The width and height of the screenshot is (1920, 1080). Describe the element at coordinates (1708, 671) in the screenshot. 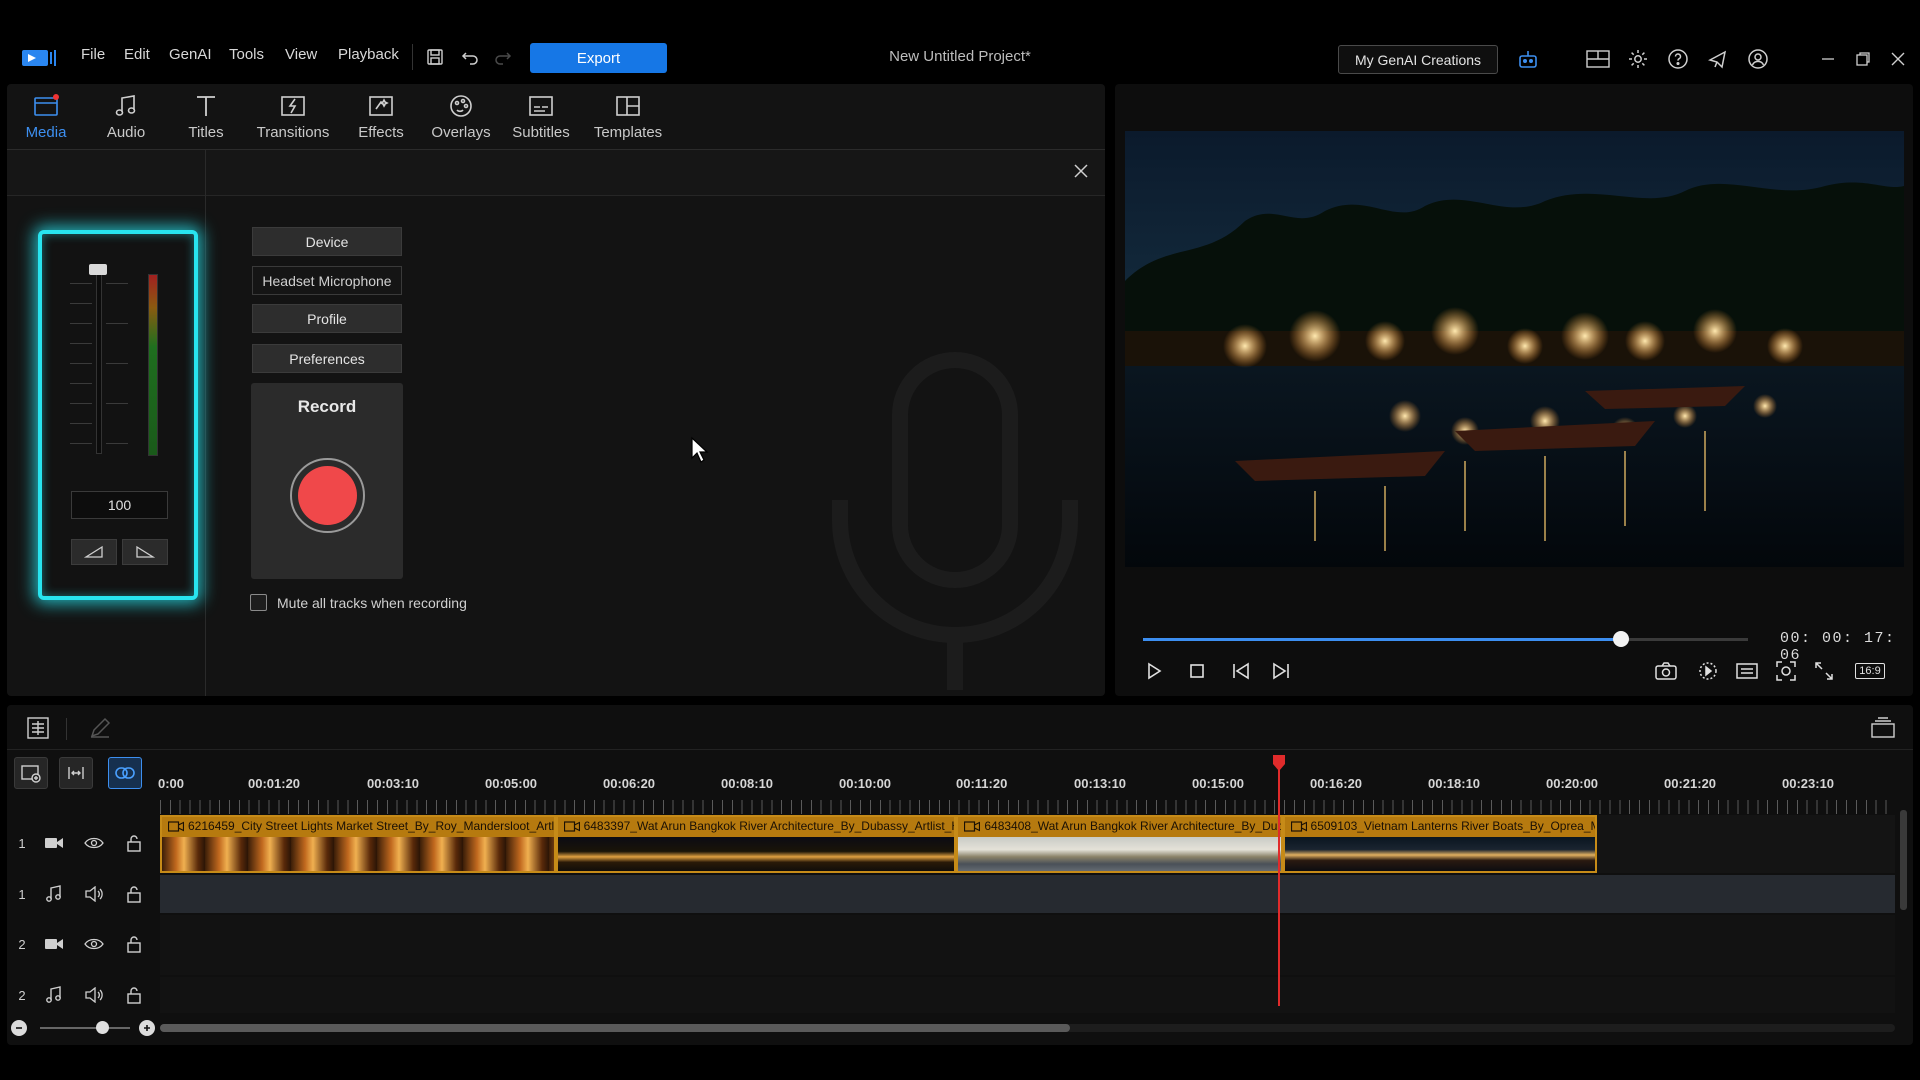

I see `playback-mode-button` at that location.